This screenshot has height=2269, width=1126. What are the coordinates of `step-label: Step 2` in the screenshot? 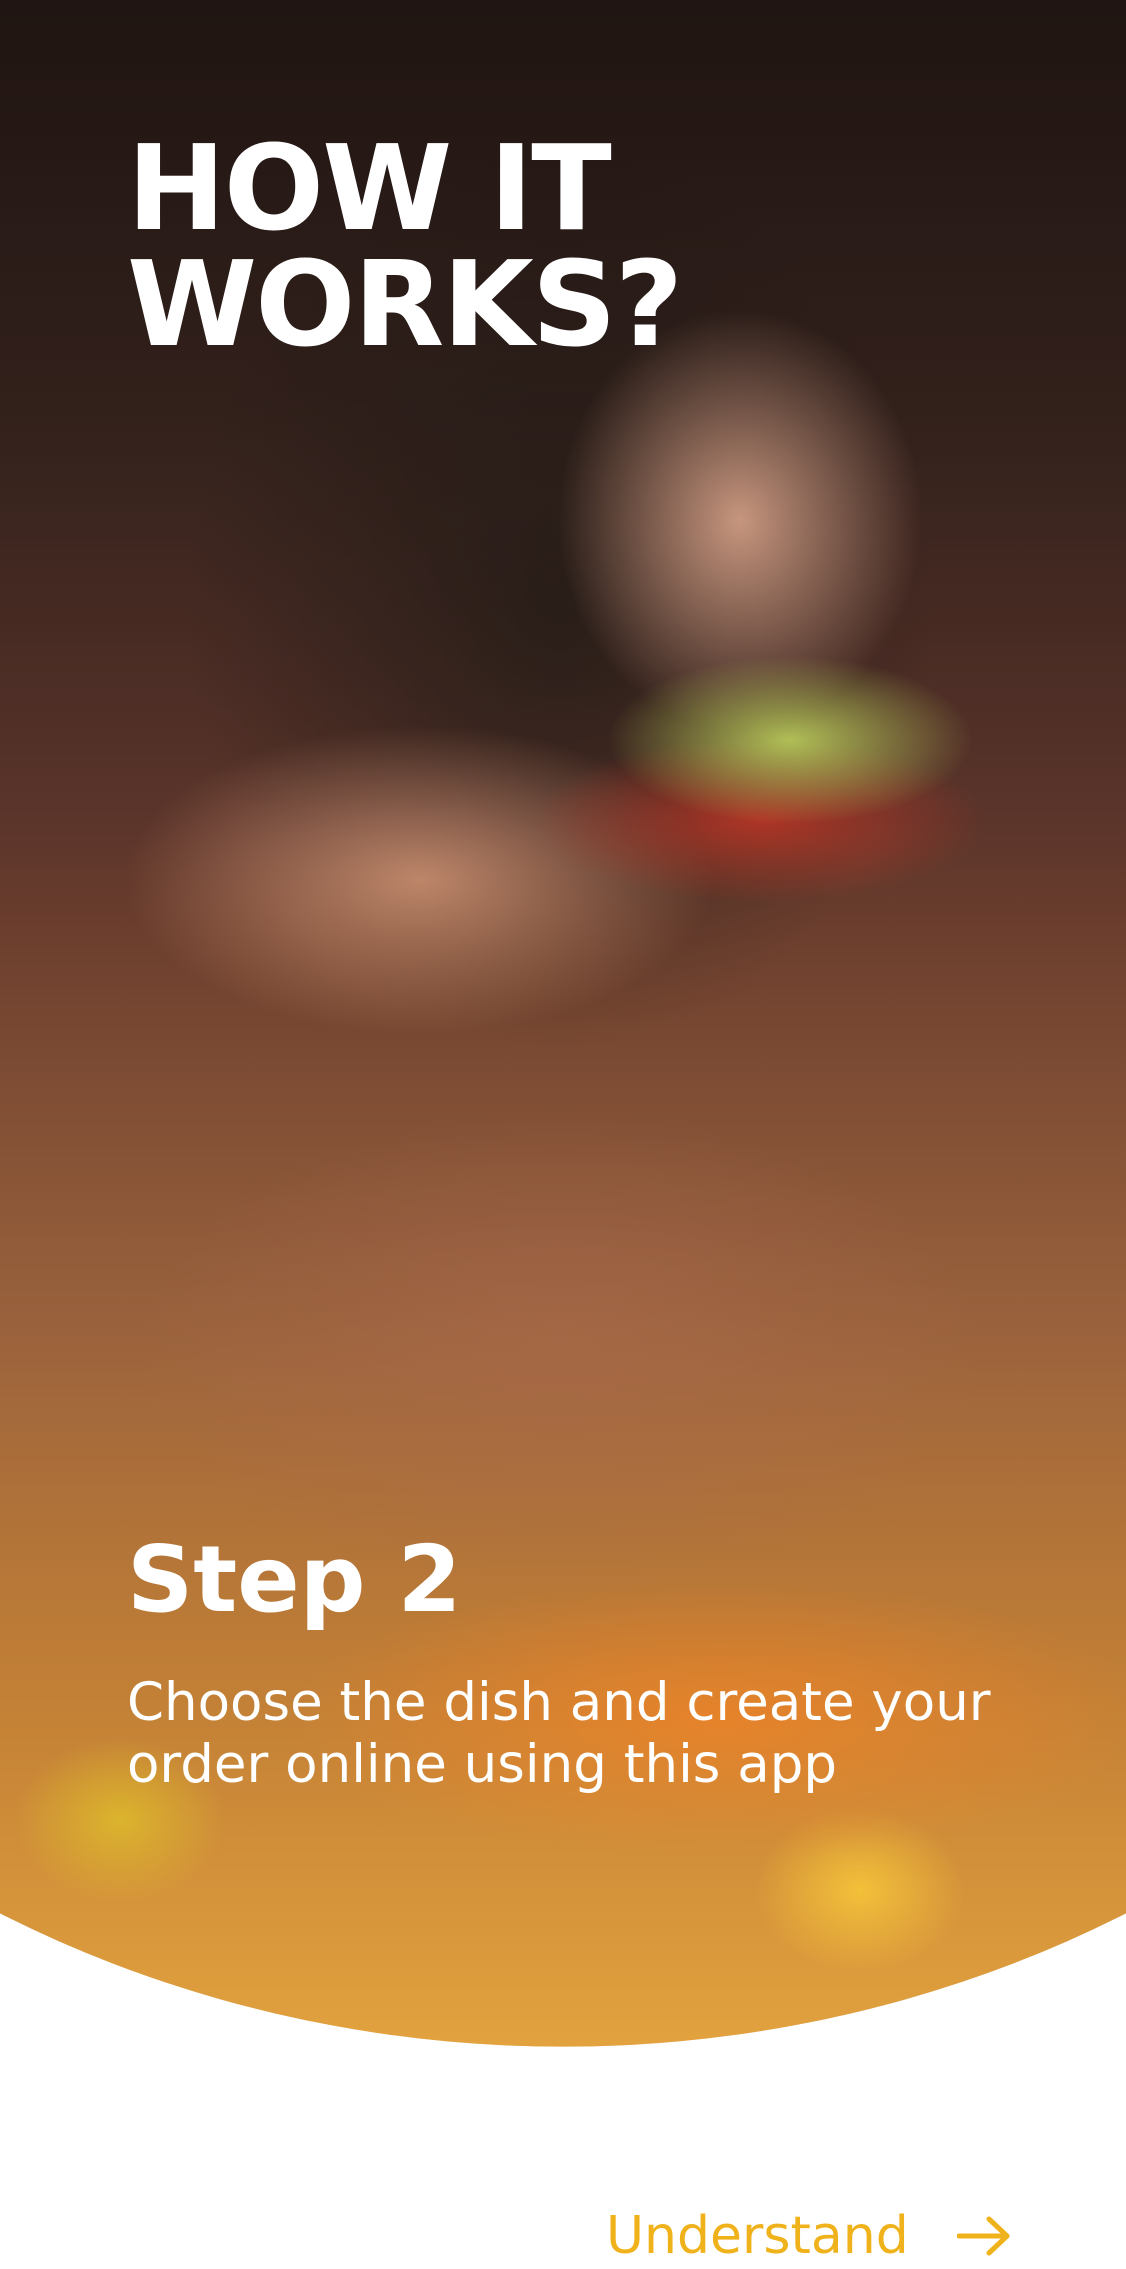 It's located at (294, 1579).